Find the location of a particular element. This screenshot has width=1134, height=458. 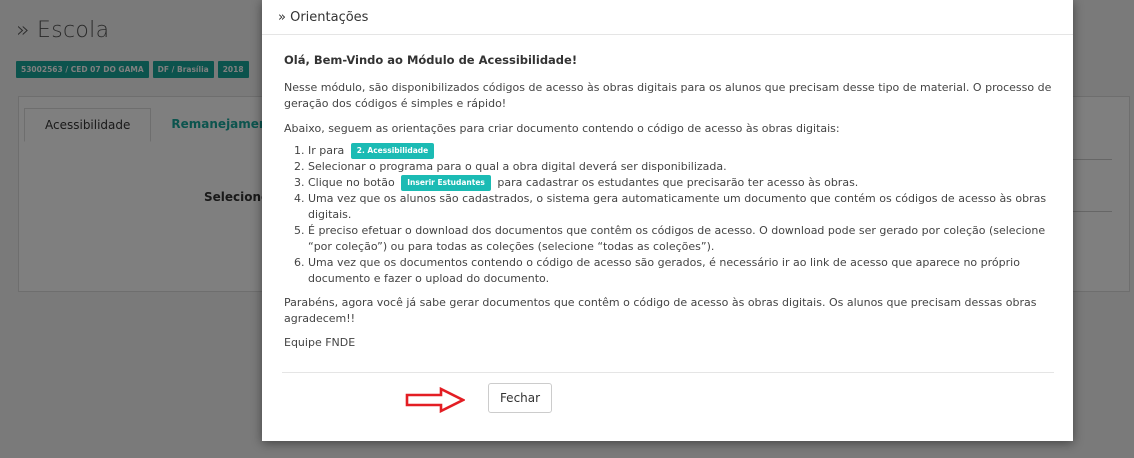

modal-header: » Orientações is located at coordinates (667, 17).